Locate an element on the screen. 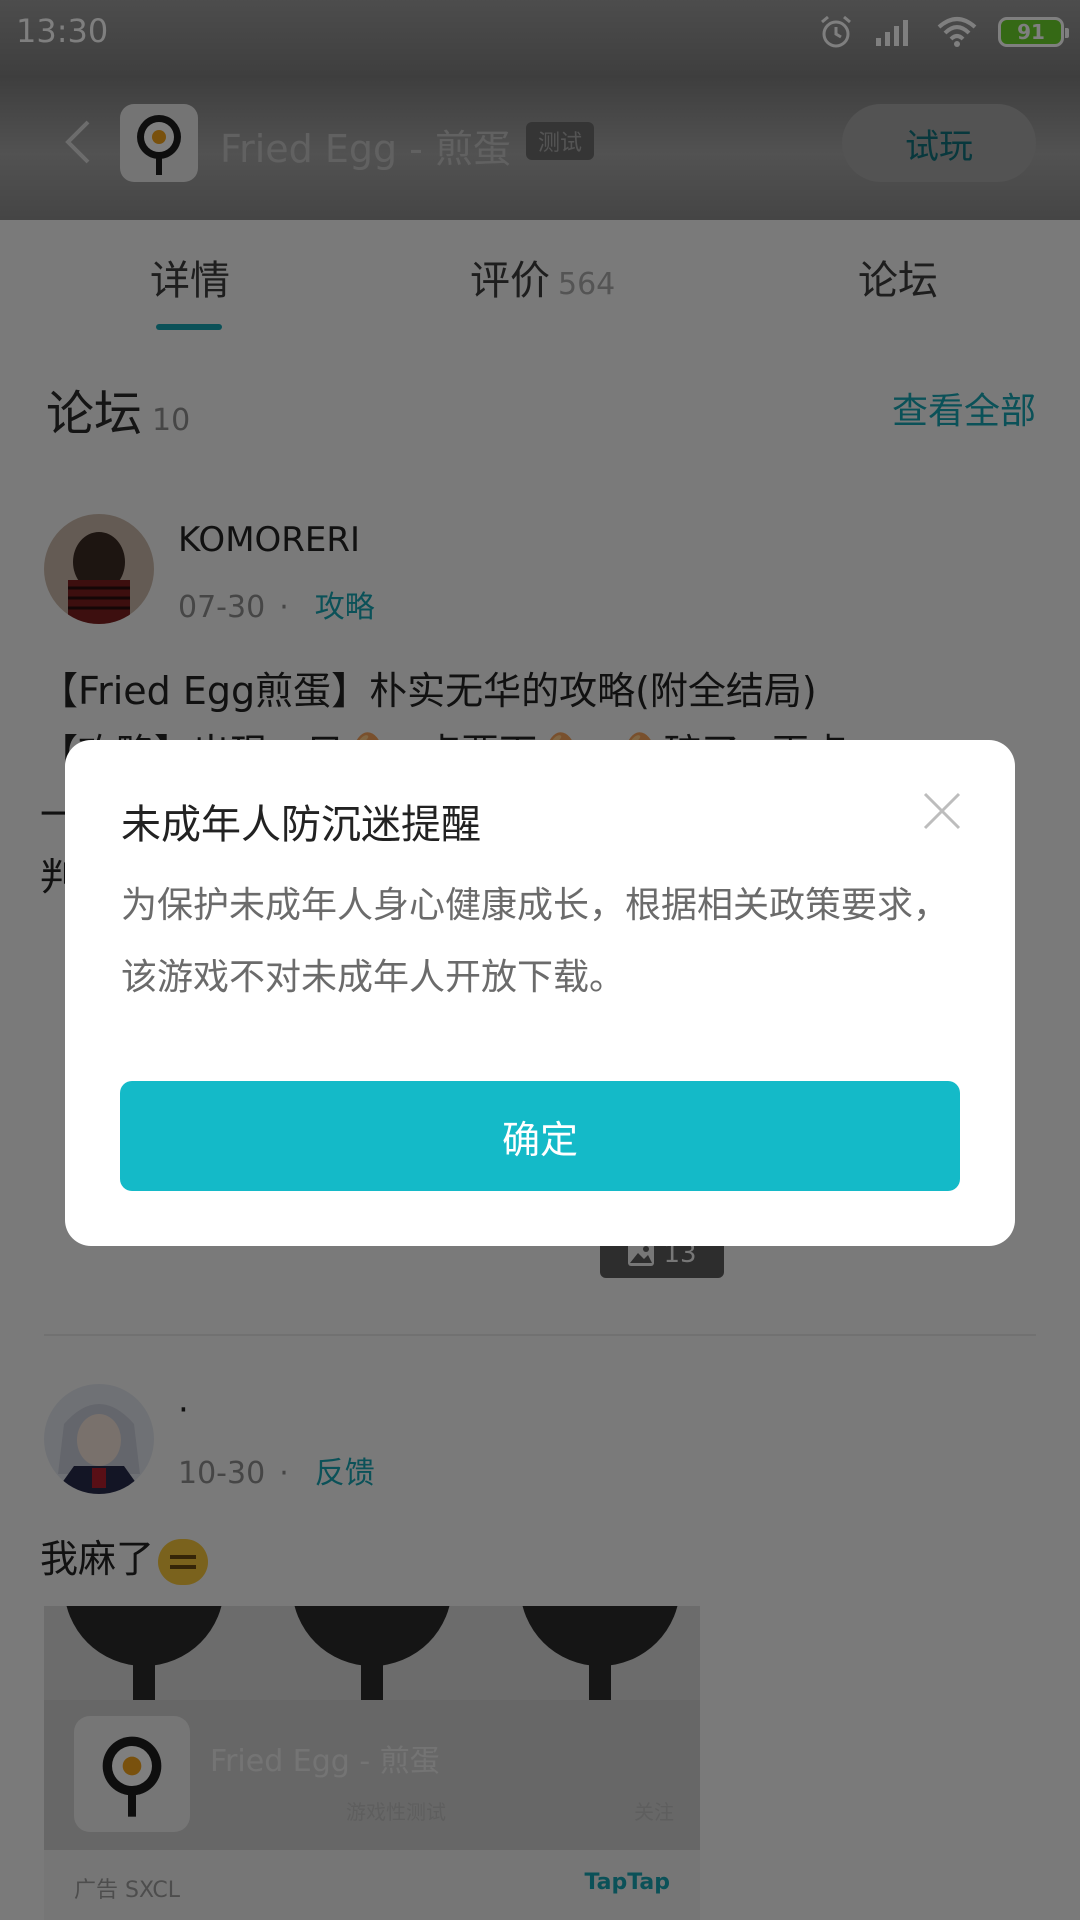 The image size is (1080, 1920). dialog-title: 未成年人防沉迷提醒 is located at coordinates (301, 825).